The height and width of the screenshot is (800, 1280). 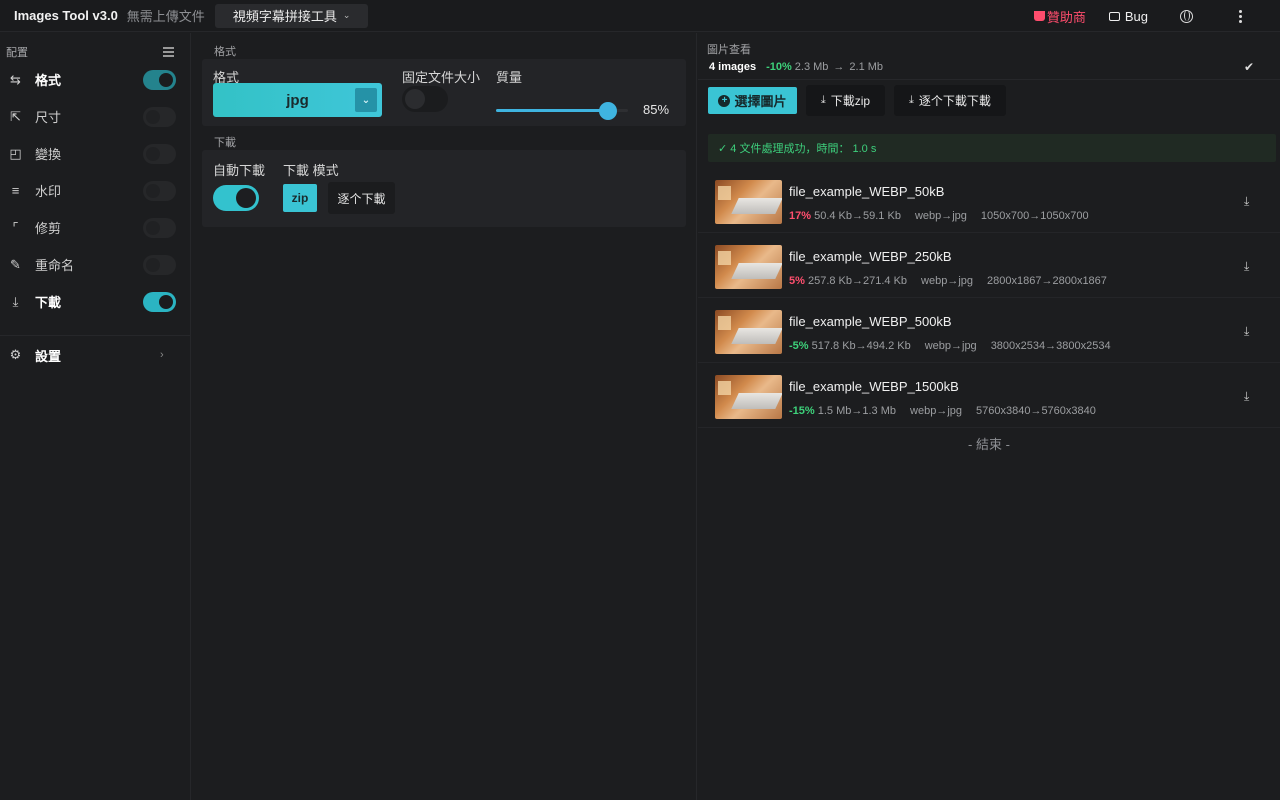 I want to click on preview-stats: 4 images -10% 2.3 Mb → 2.1 Mb ✔, so click(x=989, y=67).